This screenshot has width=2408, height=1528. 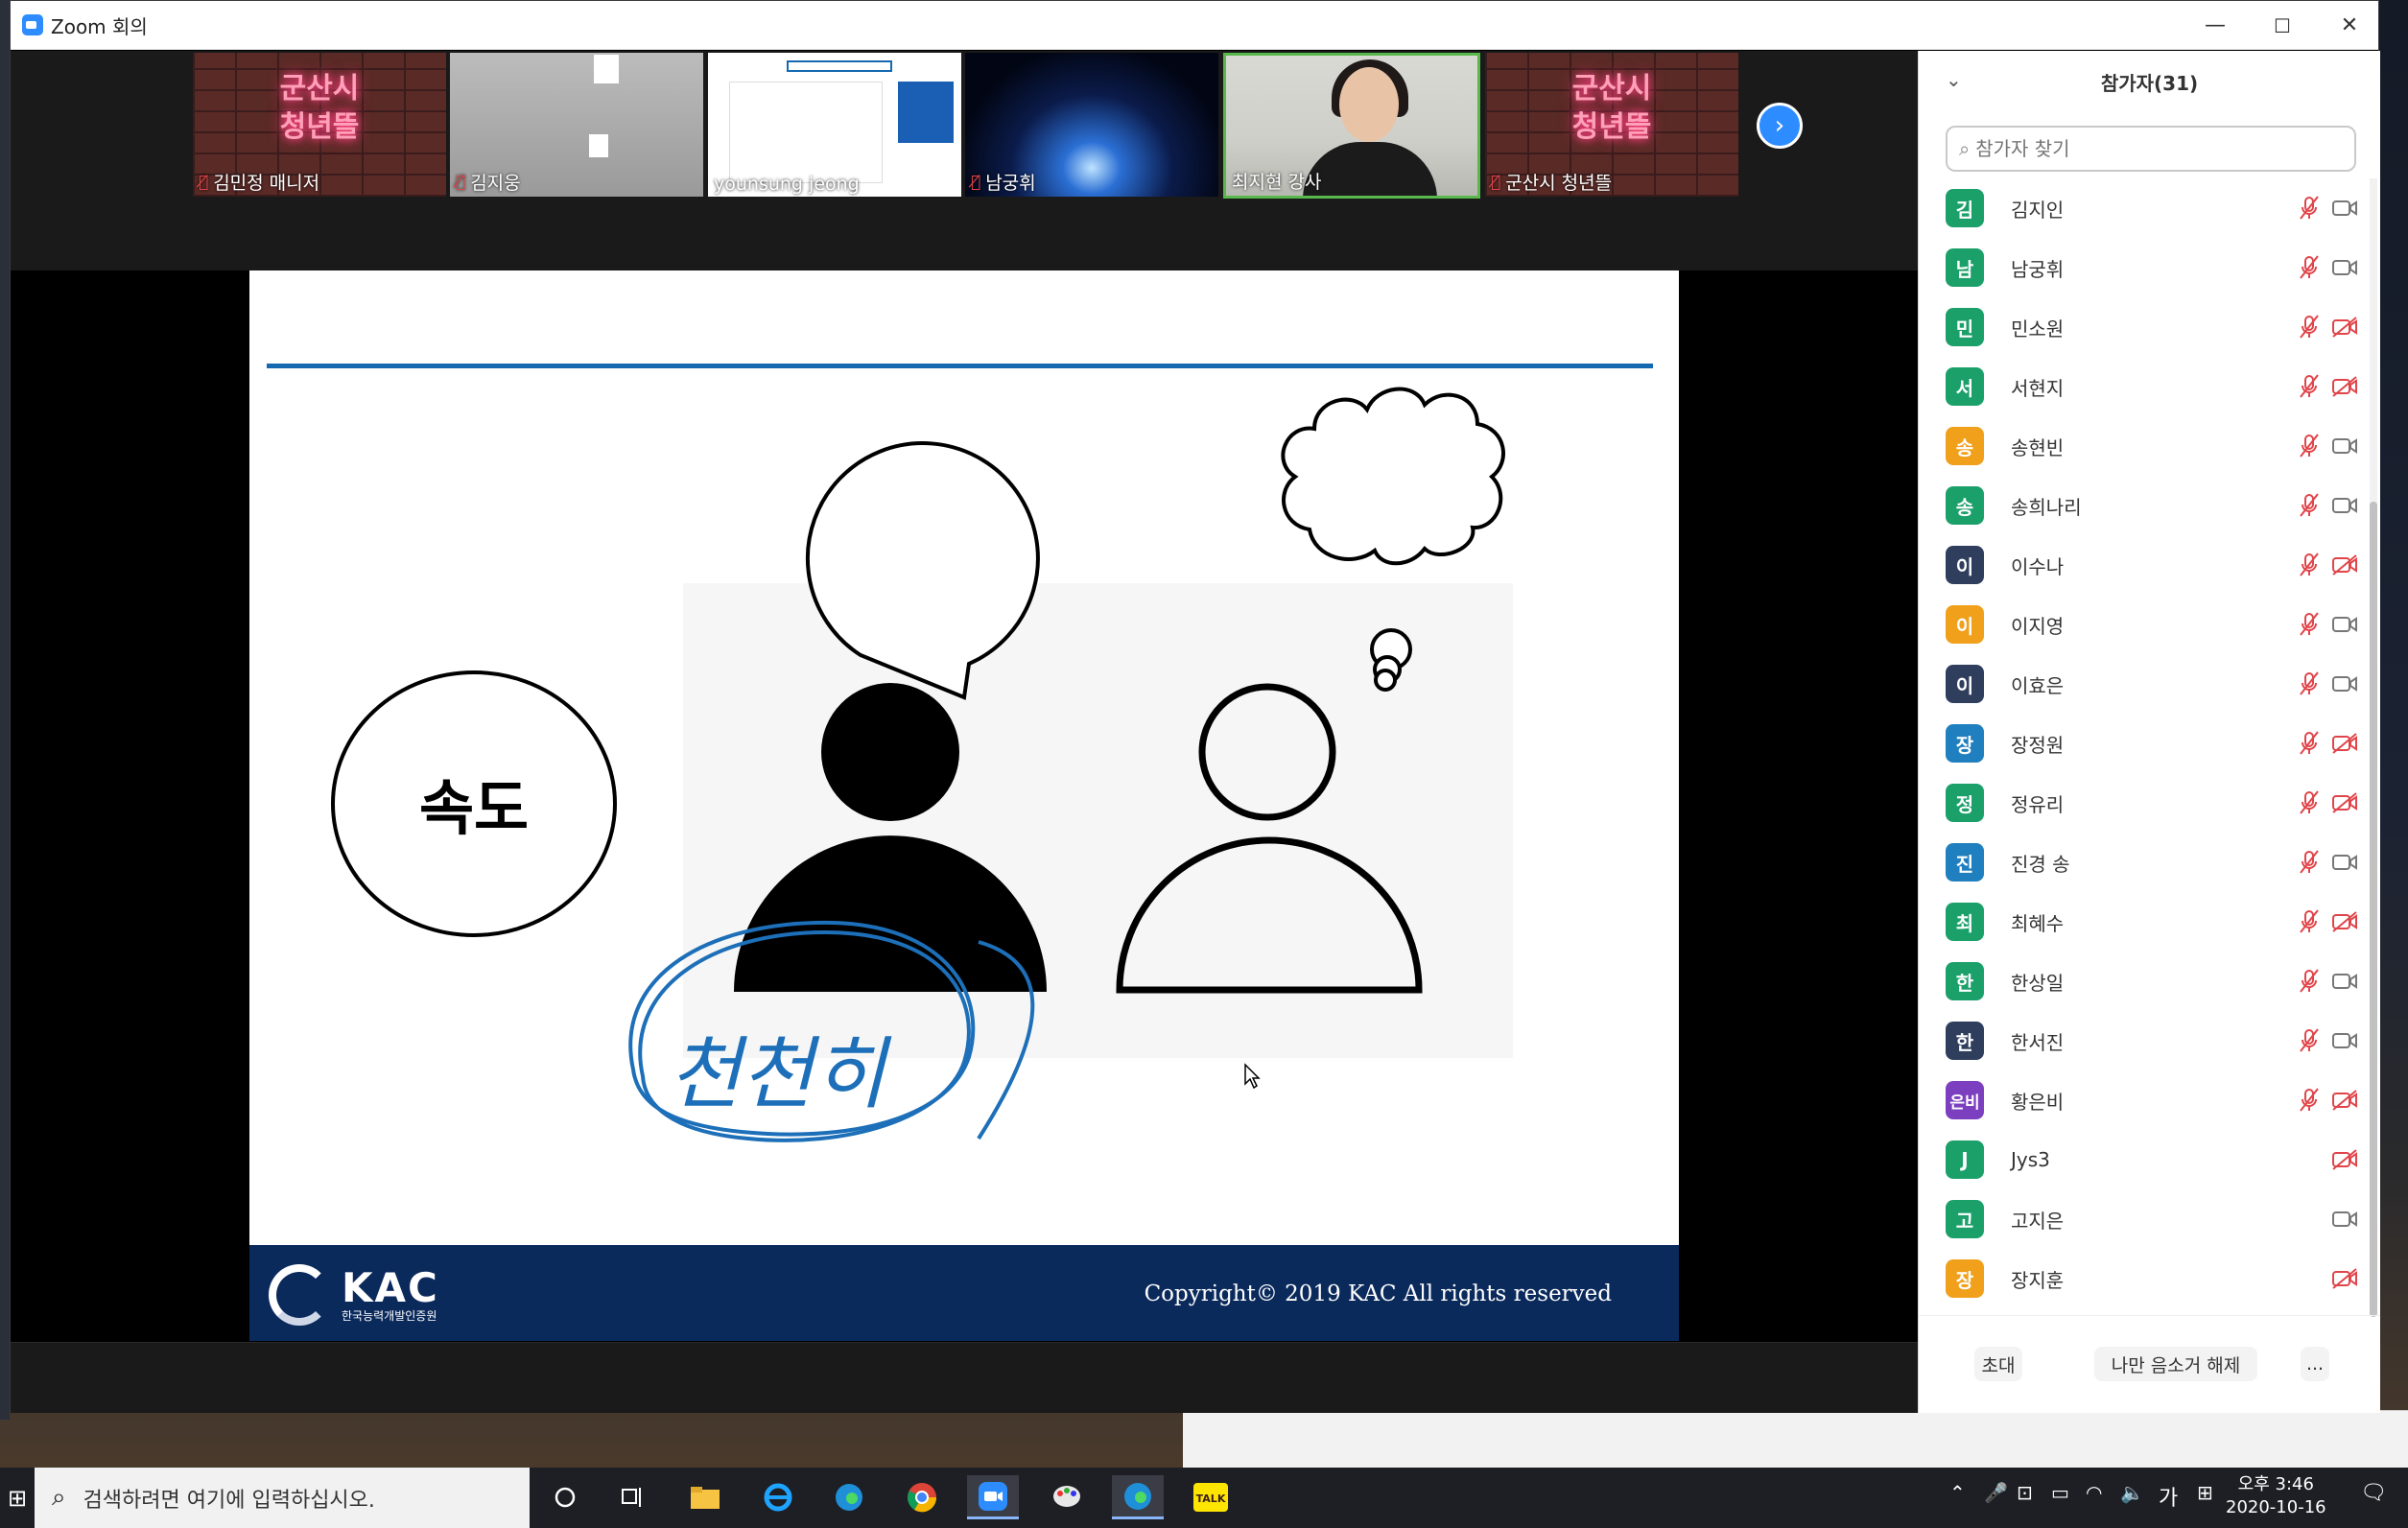 I want to click on show-hidden-icons-icon: ⌃, so click(x=1957, y=1492).